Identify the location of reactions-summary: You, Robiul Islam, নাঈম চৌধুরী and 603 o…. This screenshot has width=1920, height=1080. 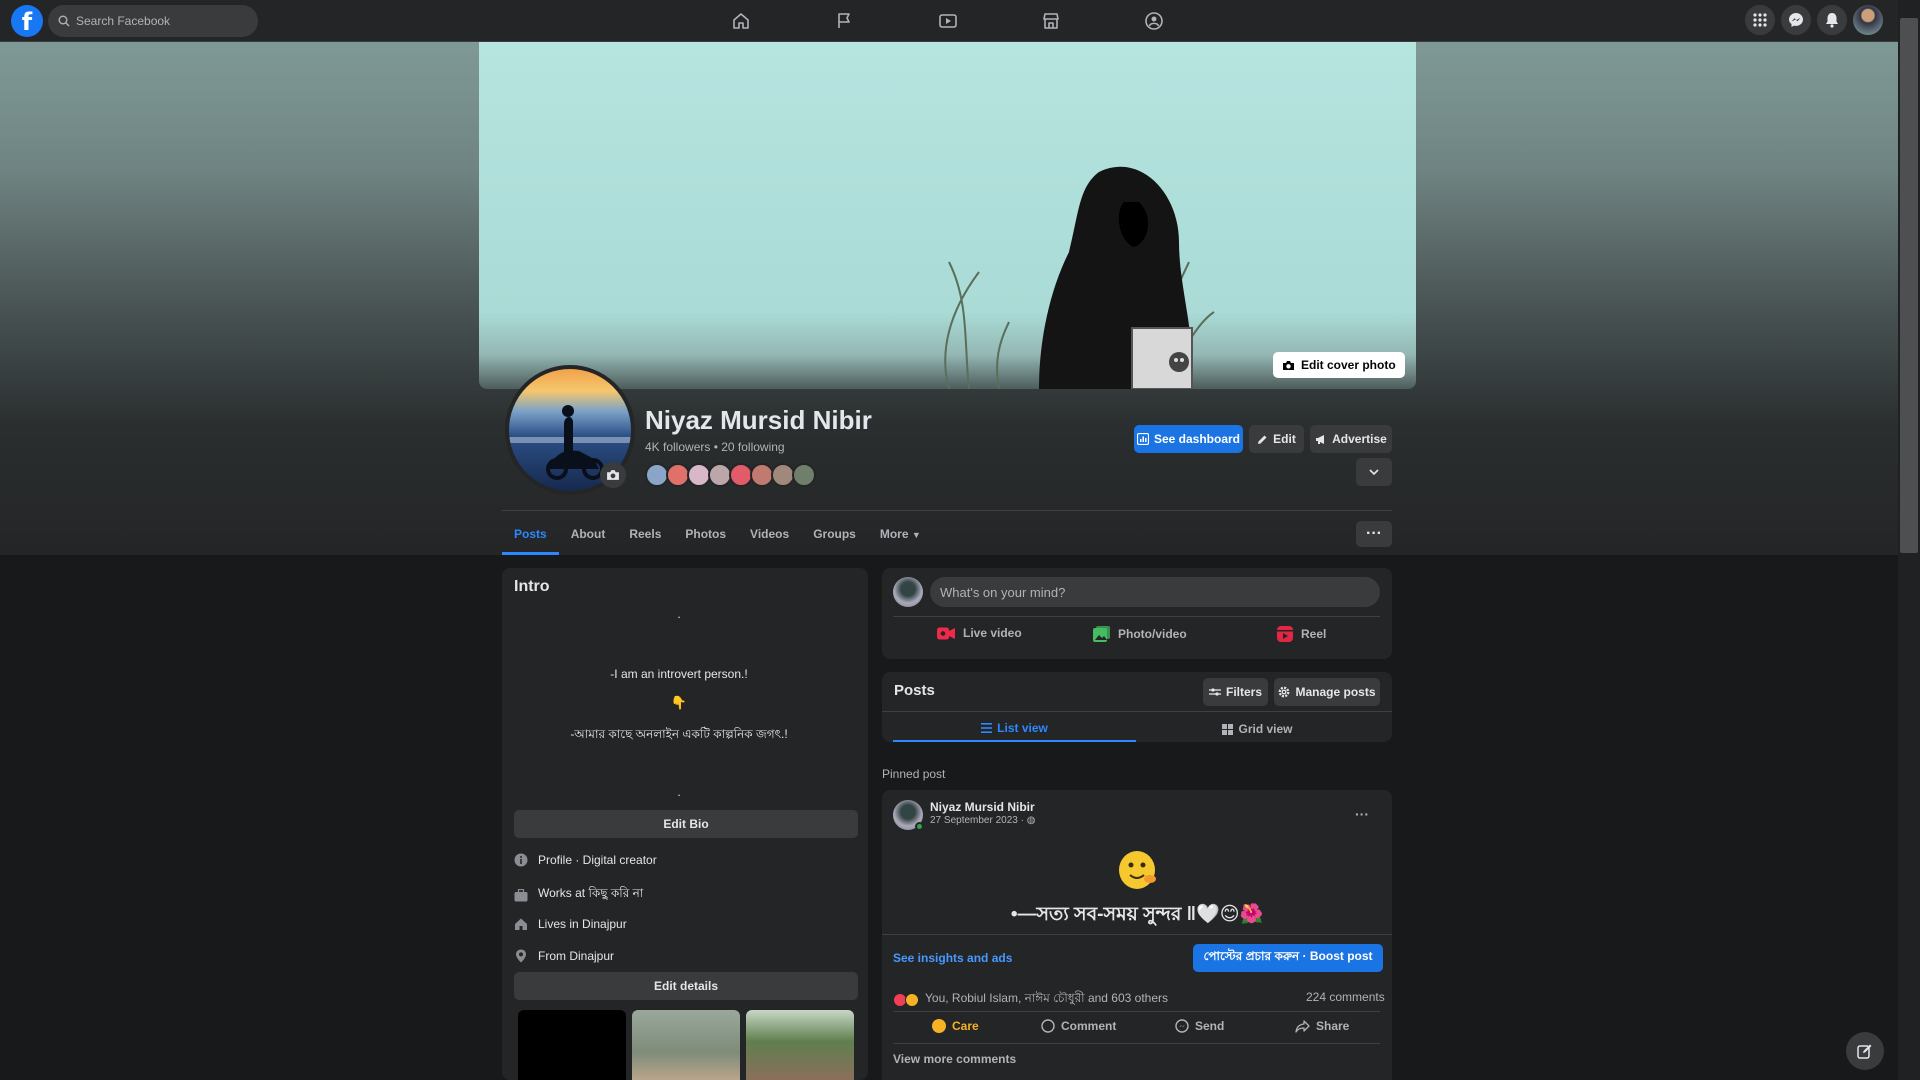
(1030, 1000).